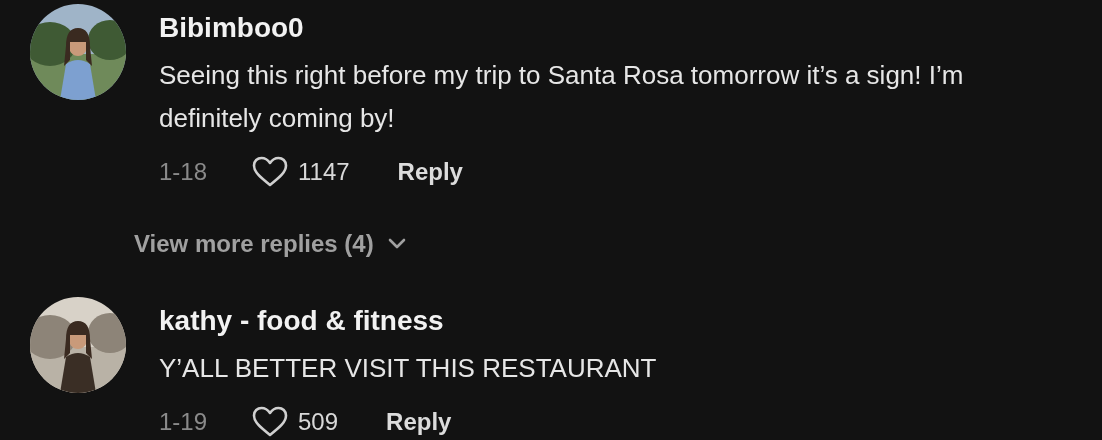 This screenshot has height=440, width=1102. I want to click on chevron-down-icon, so click(396, 244).